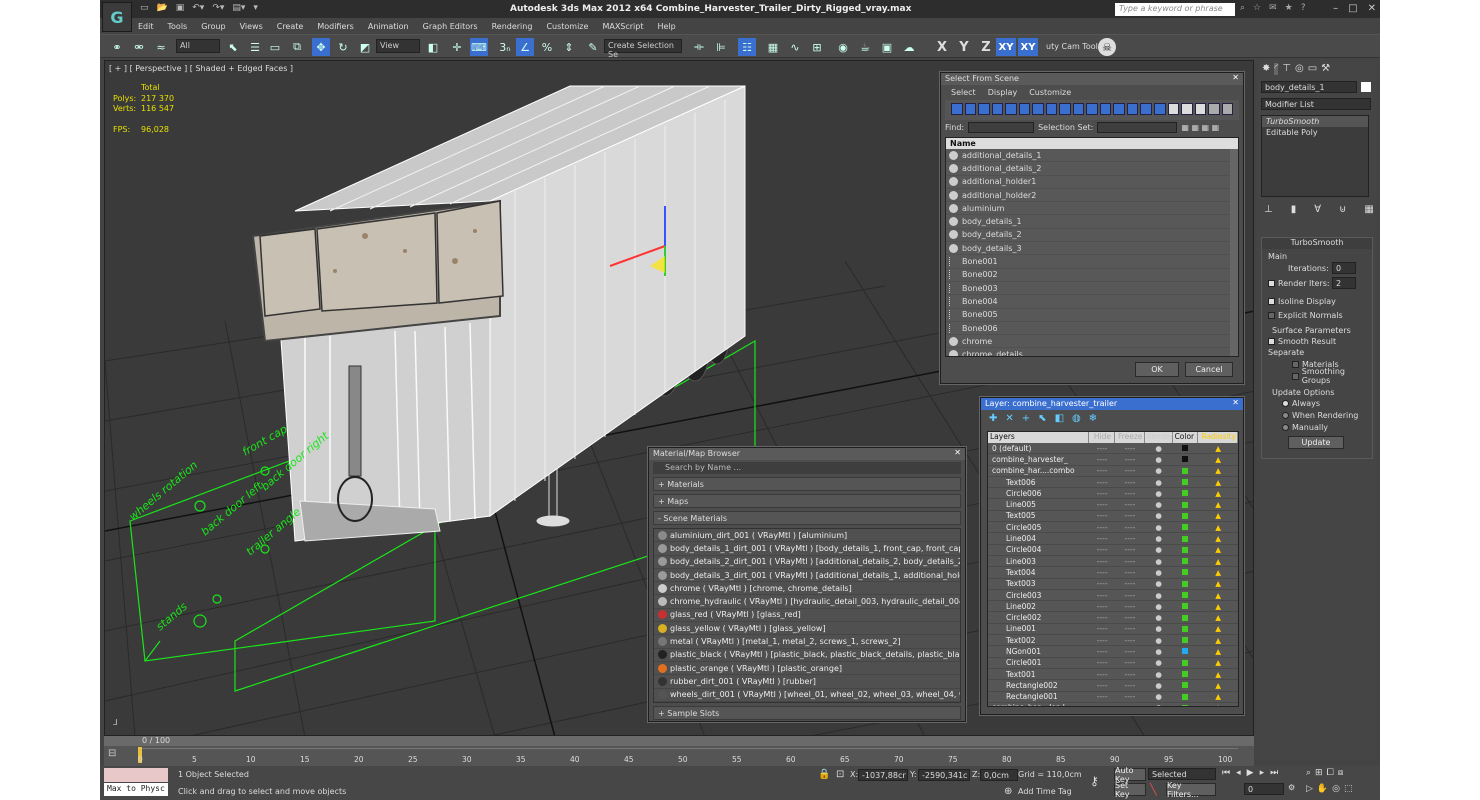  Describe the element at coordinates (255, 47) in the screenshot. I see `select-by-name-icon: ☰` at that location.